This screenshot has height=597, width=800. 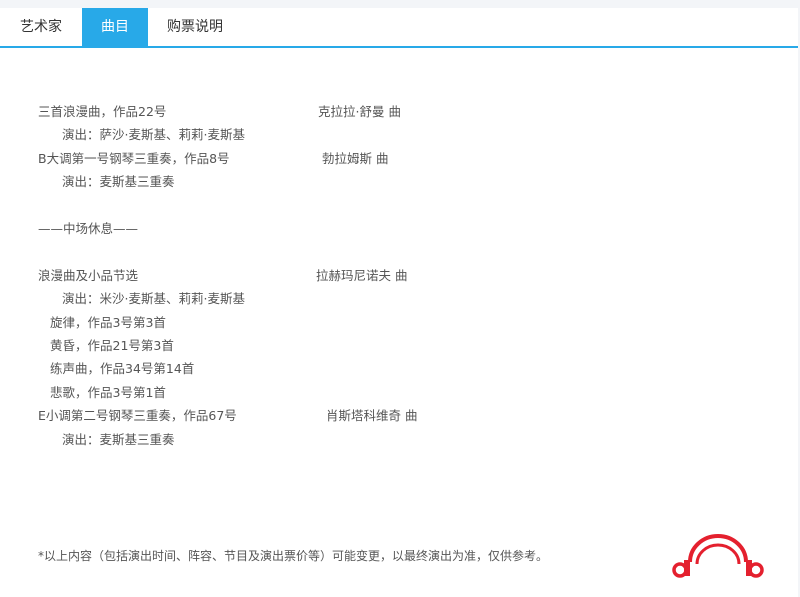 I want to click on sub-piece: 旋律，作品3号第3首, so click(x=108, y=322).